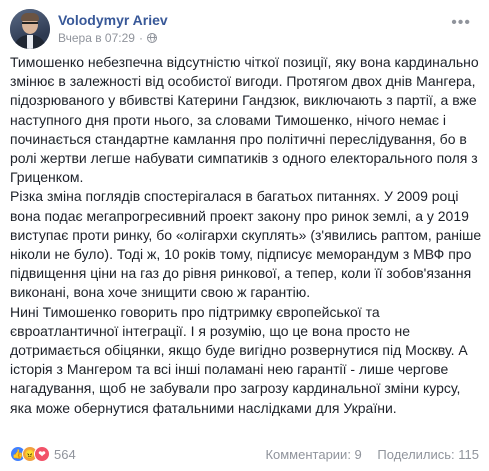 This screenshot has width=489, height=471. I want to click on reactions-summary: 👍 😠 ❤ 564, so click(43, 454).